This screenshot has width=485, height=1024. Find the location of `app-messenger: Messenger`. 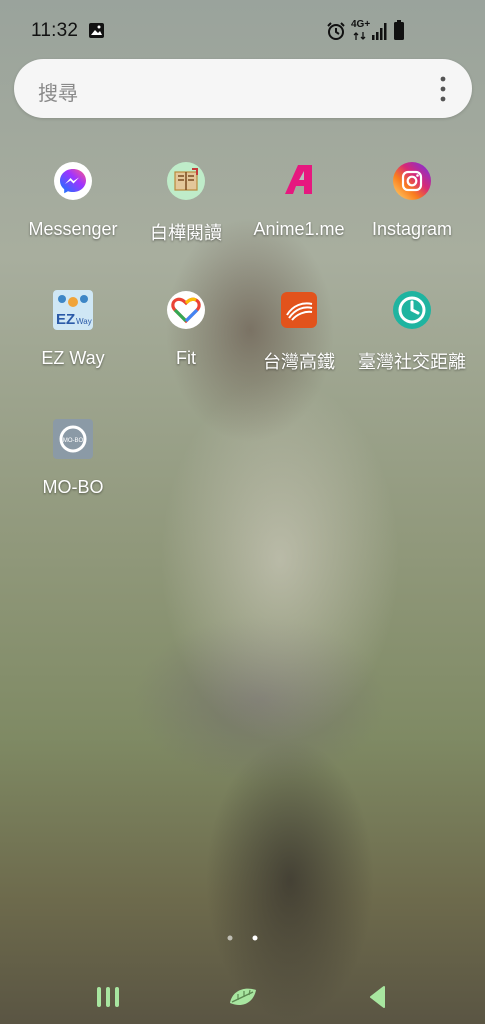

app-messenger: Messenger is located at coordinates (73, 200).